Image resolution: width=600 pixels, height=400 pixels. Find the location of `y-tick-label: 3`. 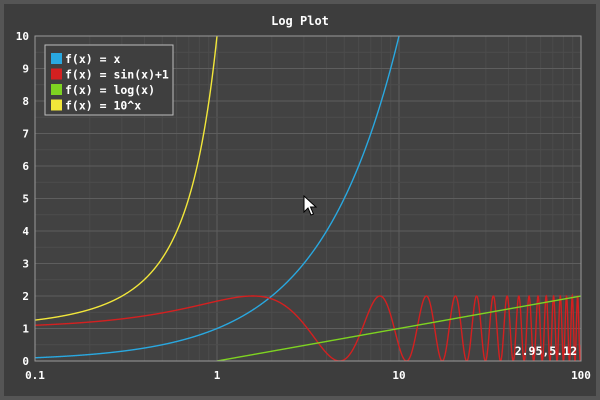

y-tick-label: 3 is located at coordinates (25, 264).